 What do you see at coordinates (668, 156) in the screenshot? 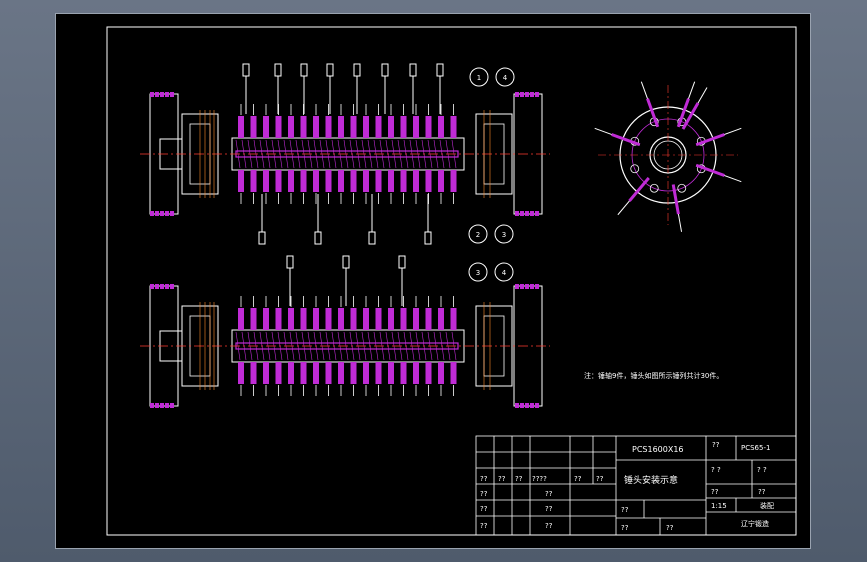
I see `rotor-end-view` at bounding box center [668, 156].